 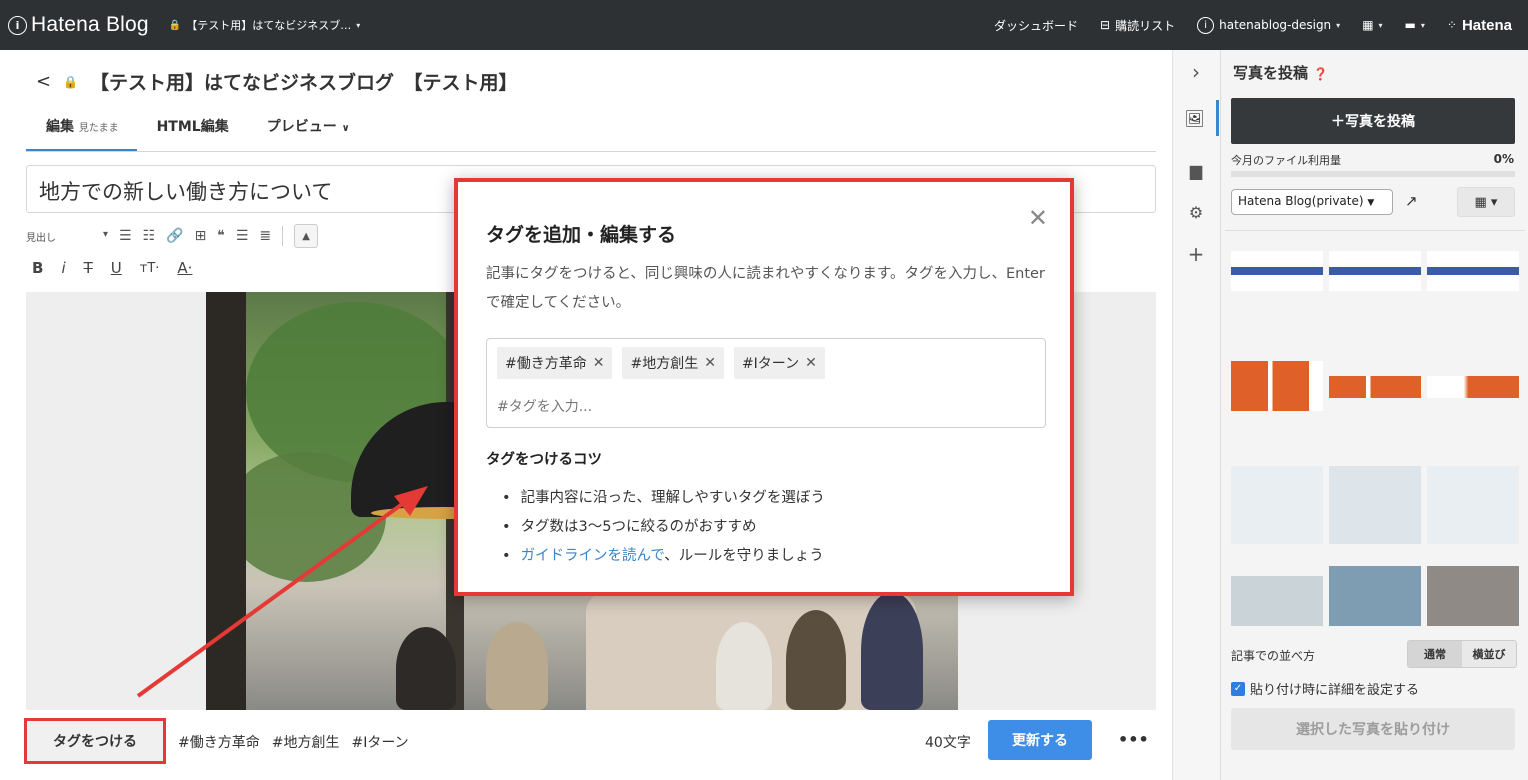 What do you see at coordinates (1038, 218) in the screenshot?
I see `close-icon: ✕` at bounding box center [1038, 218].